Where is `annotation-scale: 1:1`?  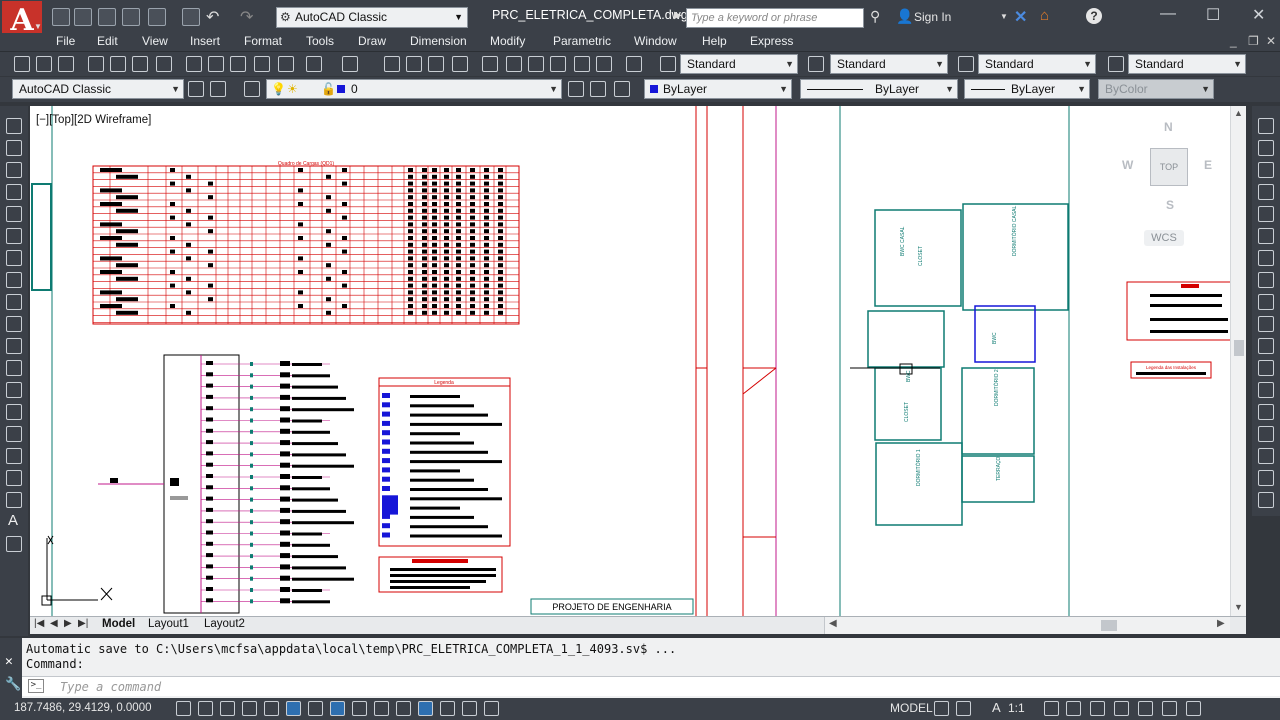 annotation-scale: 1:1 is located at coordinates (1016, 708).